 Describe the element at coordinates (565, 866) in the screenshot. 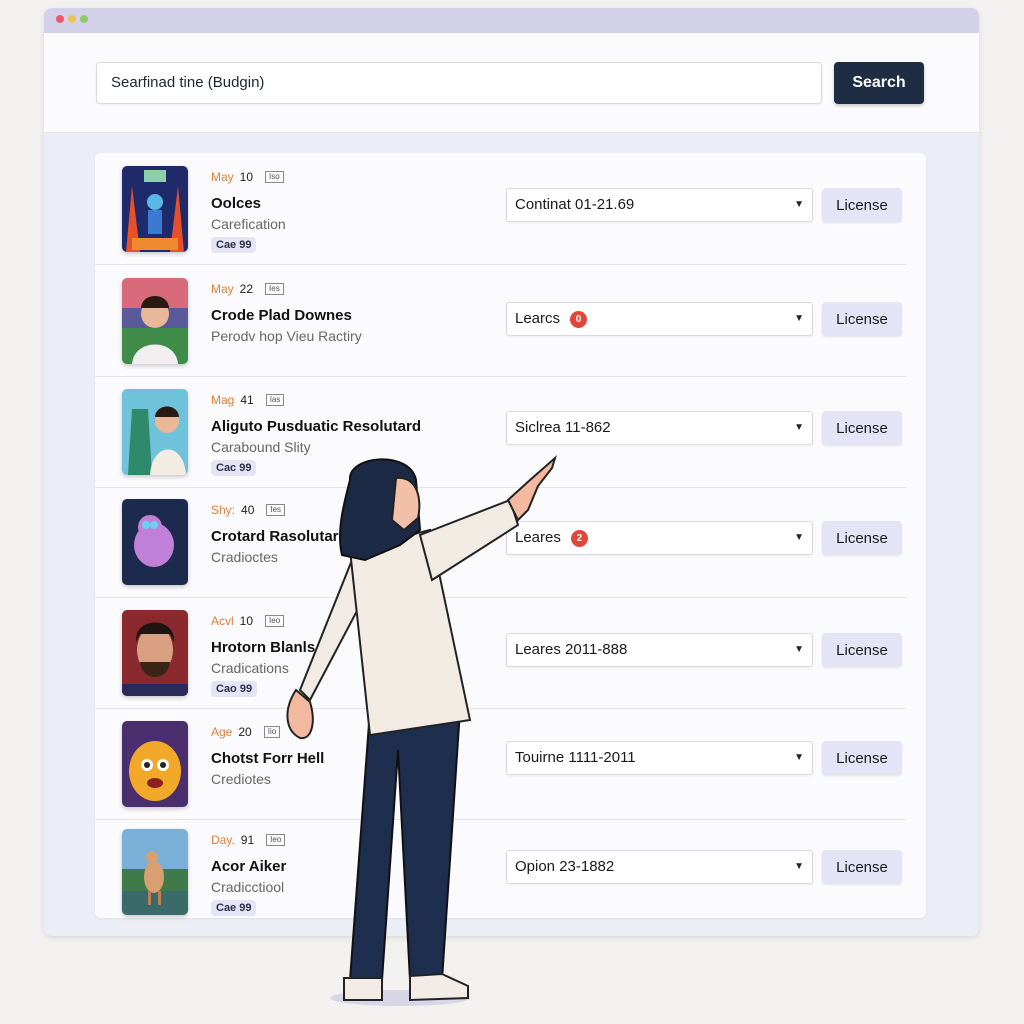

I see `select-value: Opion 23-1882` at that location.